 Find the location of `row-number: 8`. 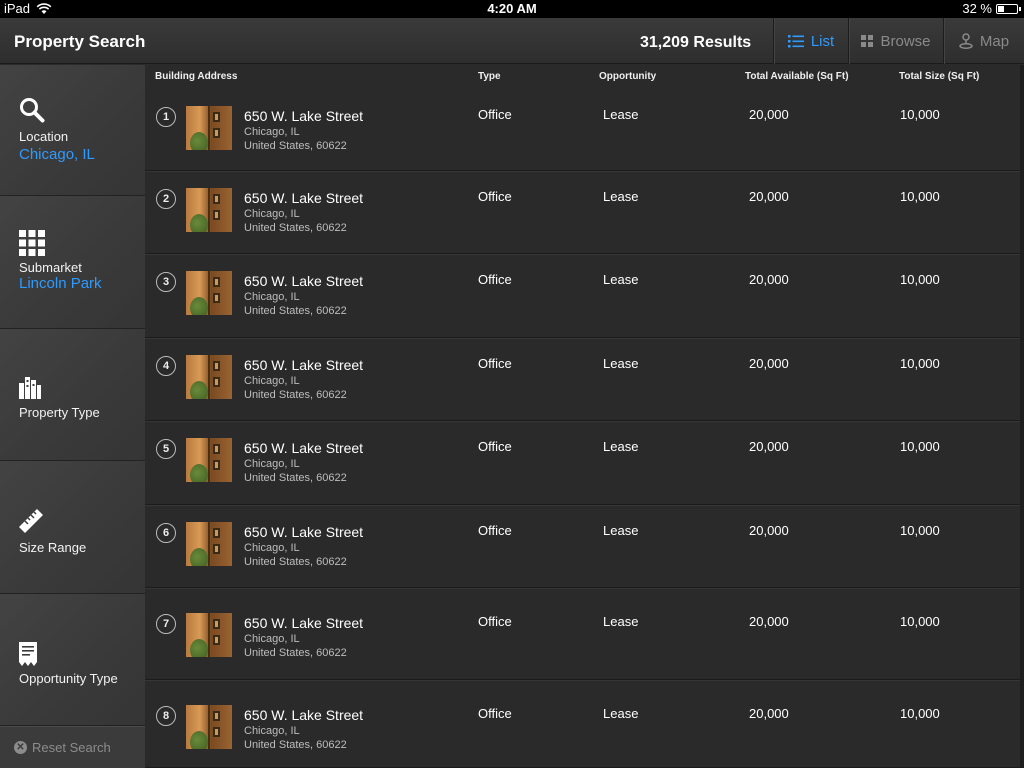

row-number: 8 is located at coordinates (166, 716).